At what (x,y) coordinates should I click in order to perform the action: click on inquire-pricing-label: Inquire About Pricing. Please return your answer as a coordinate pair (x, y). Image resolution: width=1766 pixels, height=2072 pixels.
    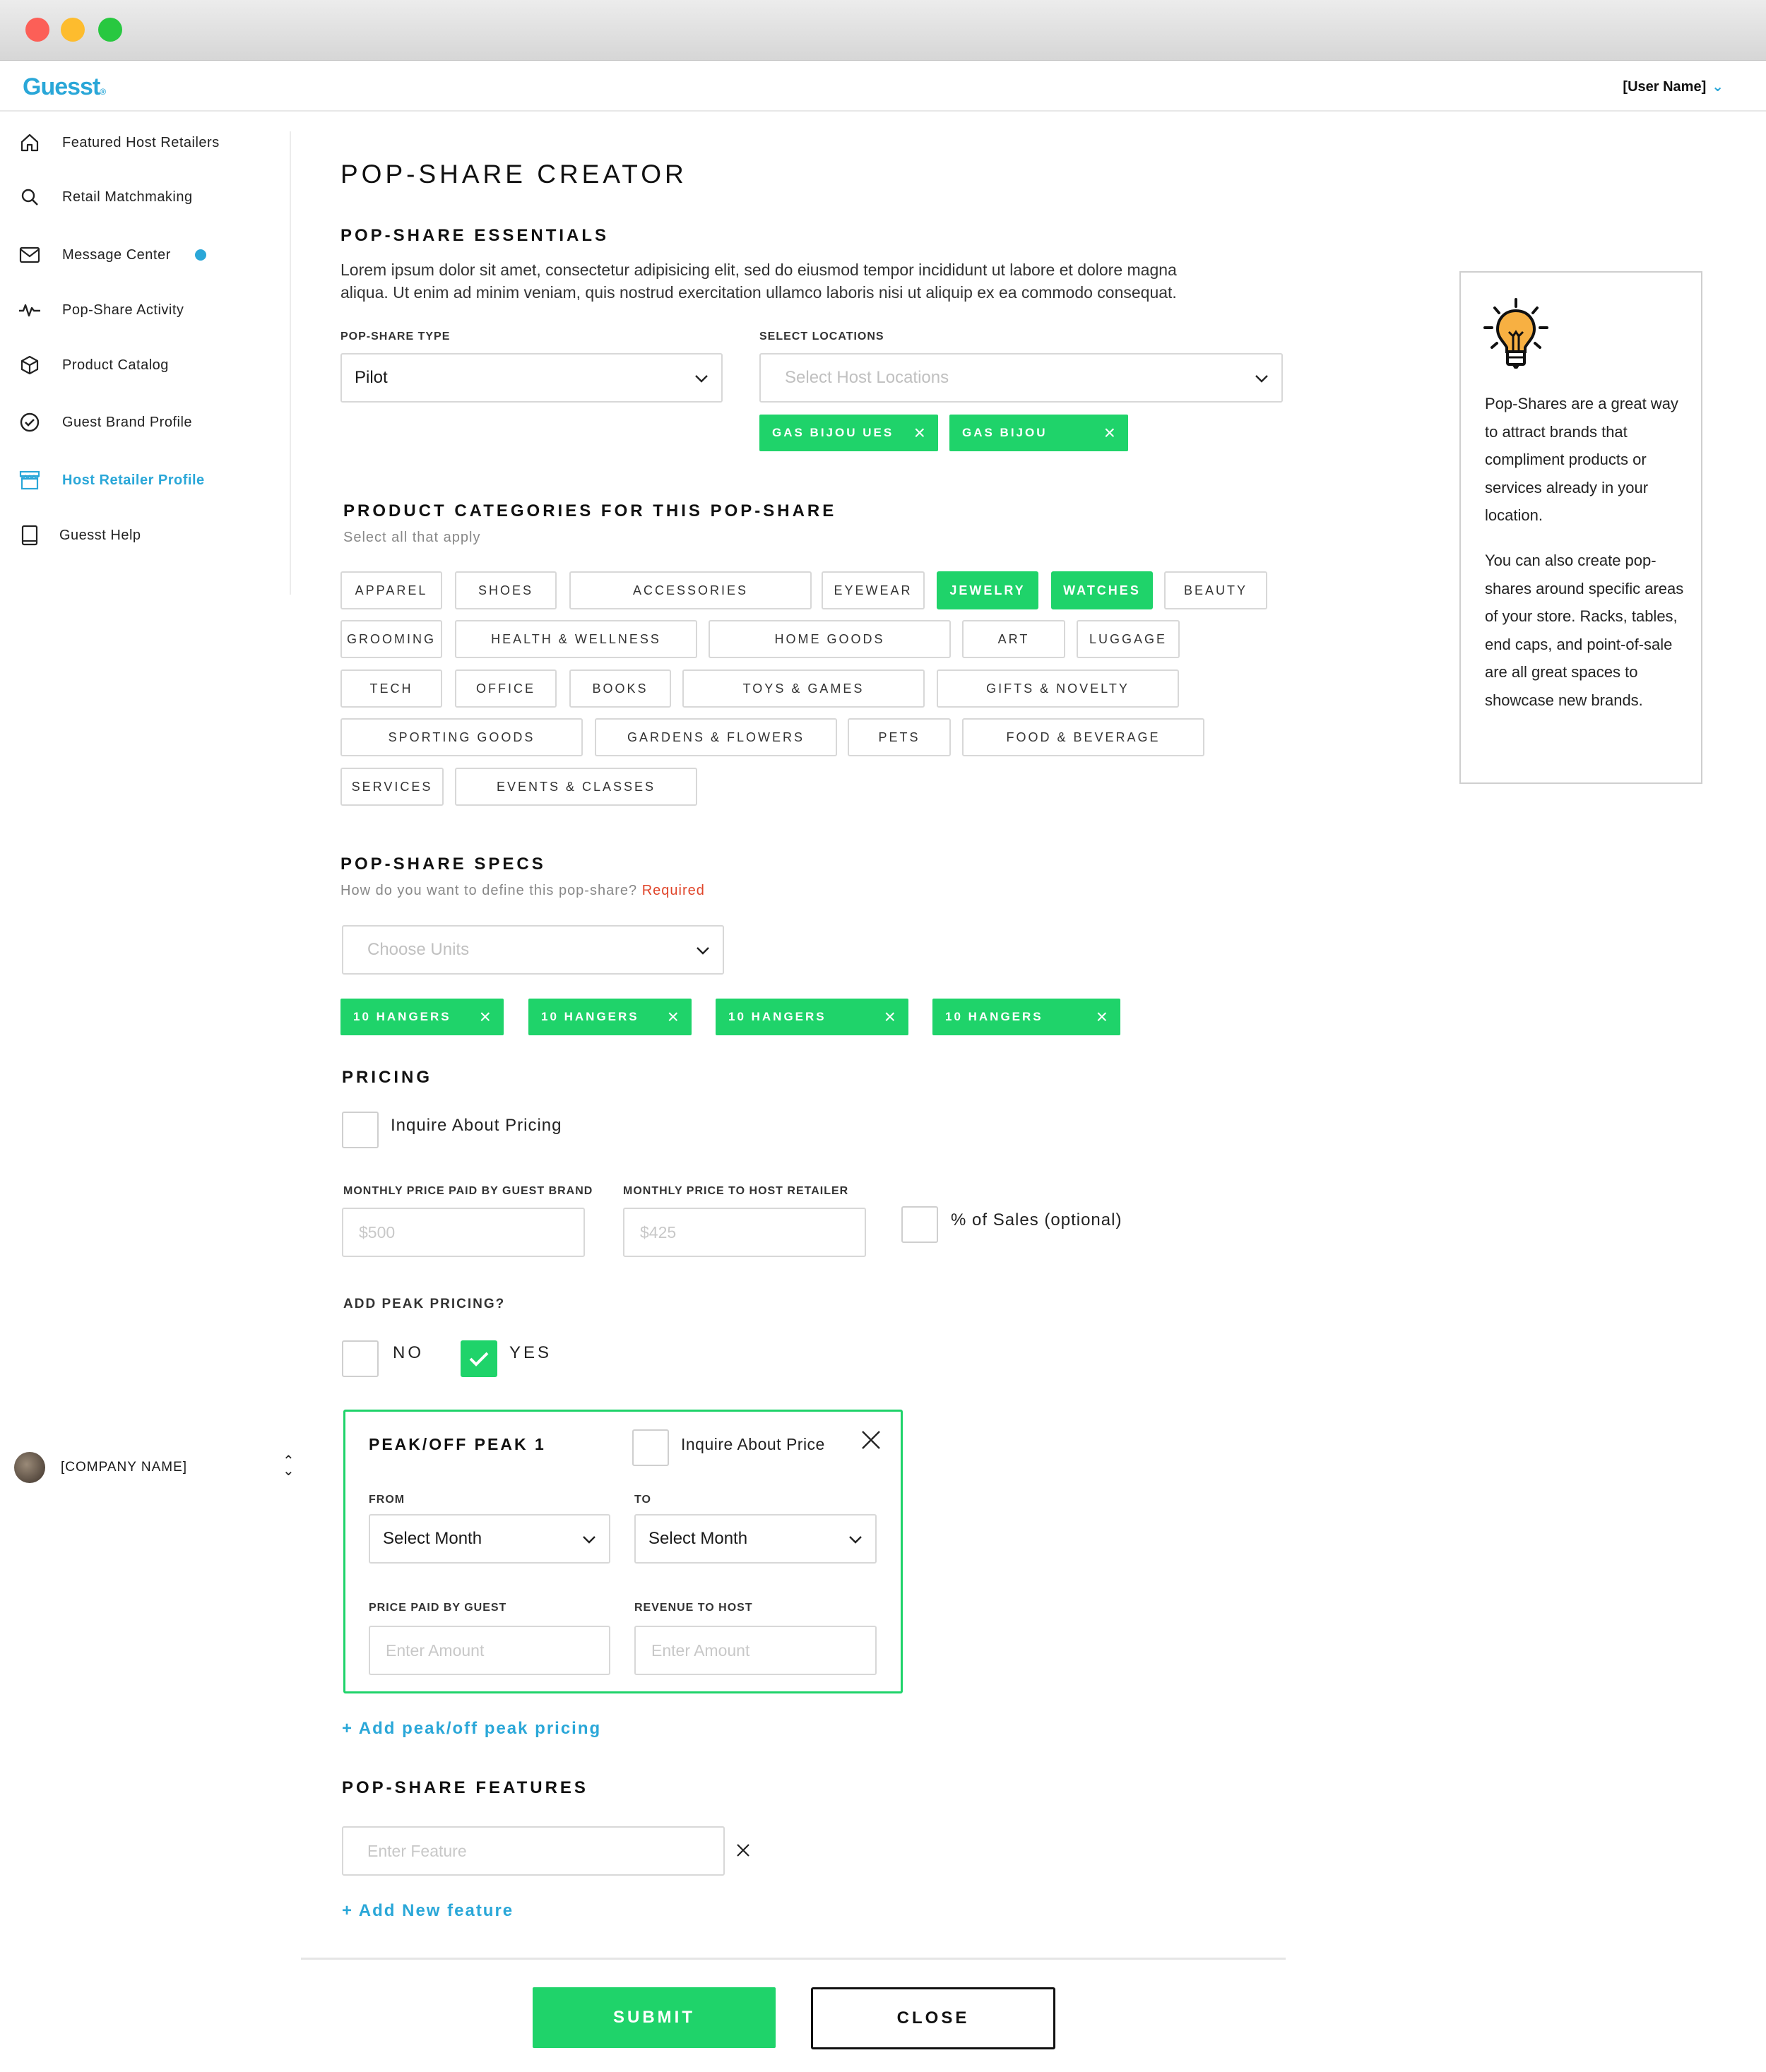
    Looking at the image, I should click on (476, 1125).